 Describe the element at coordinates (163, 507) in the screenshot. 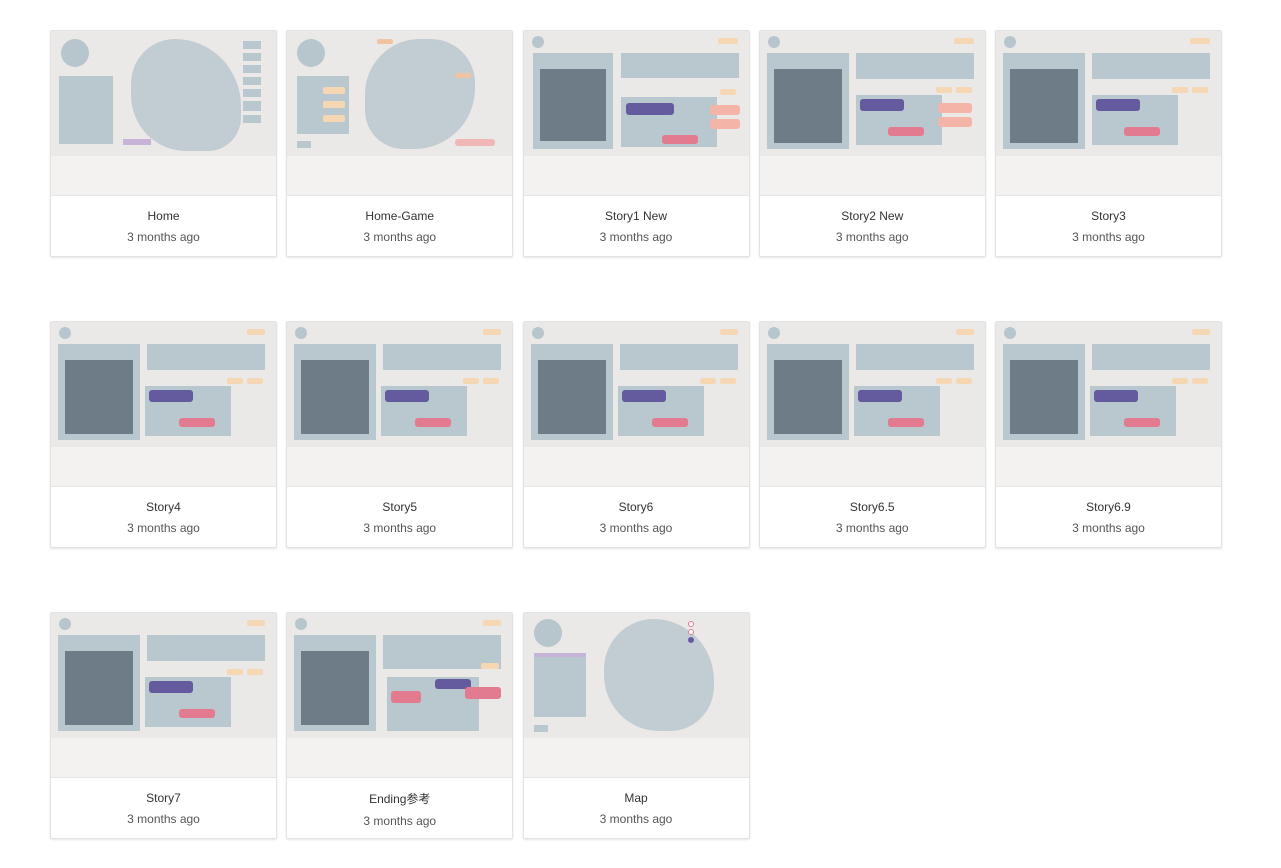

I see `project-title: Story4` at that location.